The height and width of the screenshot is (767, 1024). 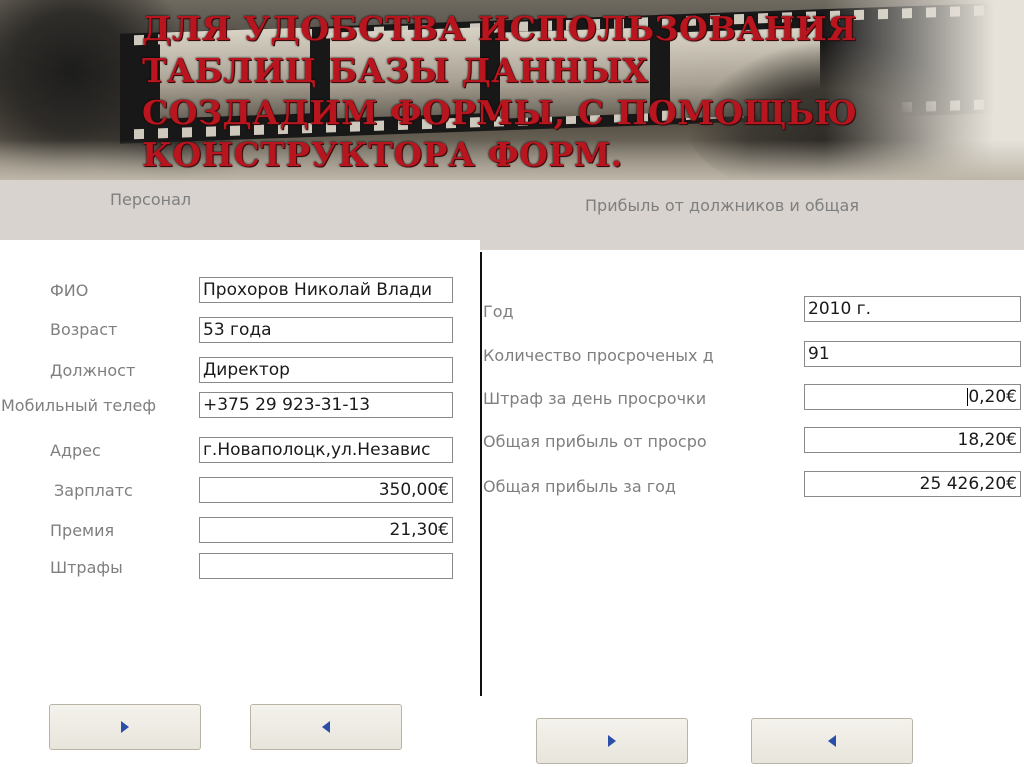 What do you see at coordinates (481, 474) in the screenshot?
I see `form-divider` at bounding box center [481, 474].